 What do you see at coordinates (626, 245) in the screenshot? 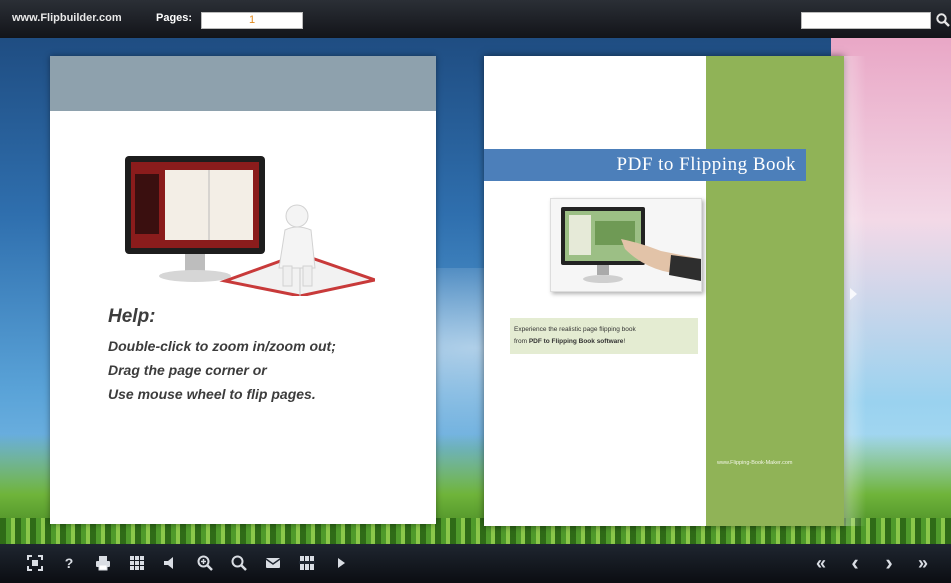
I see `cover-photo` at bounding box center [626, 245].